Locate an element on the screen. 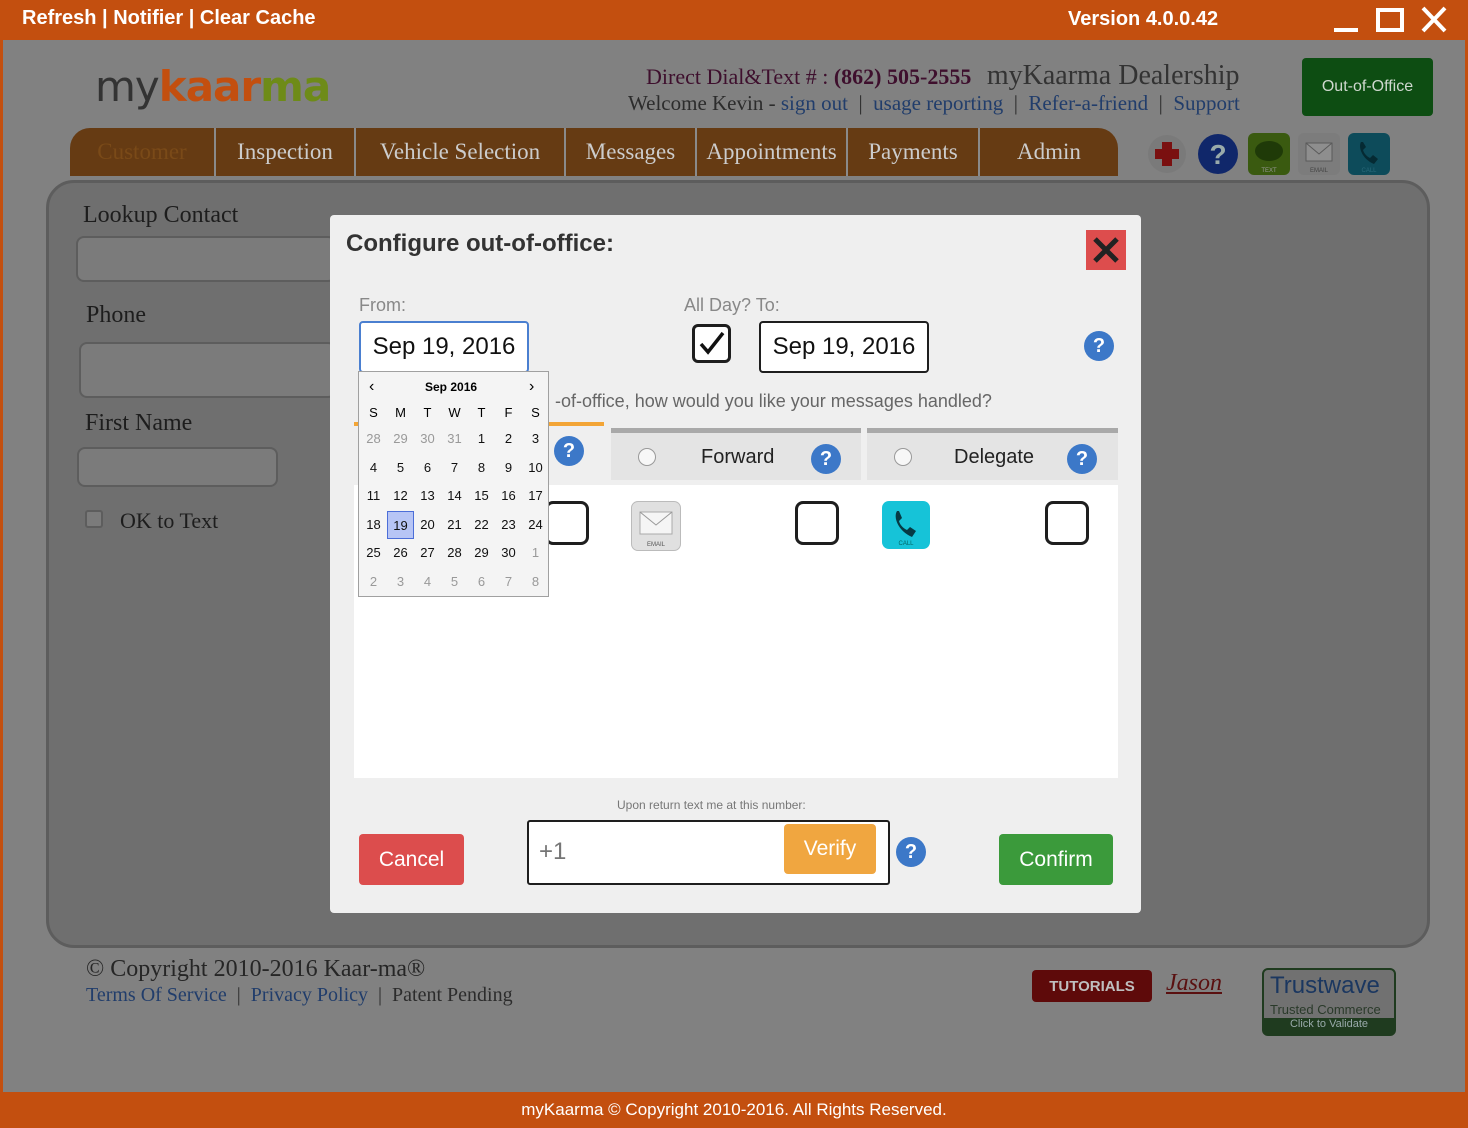 Image resolution: width=1468 pixels, height=1128 pixels. forward-label: Forward is located at coordinates (738, 457).